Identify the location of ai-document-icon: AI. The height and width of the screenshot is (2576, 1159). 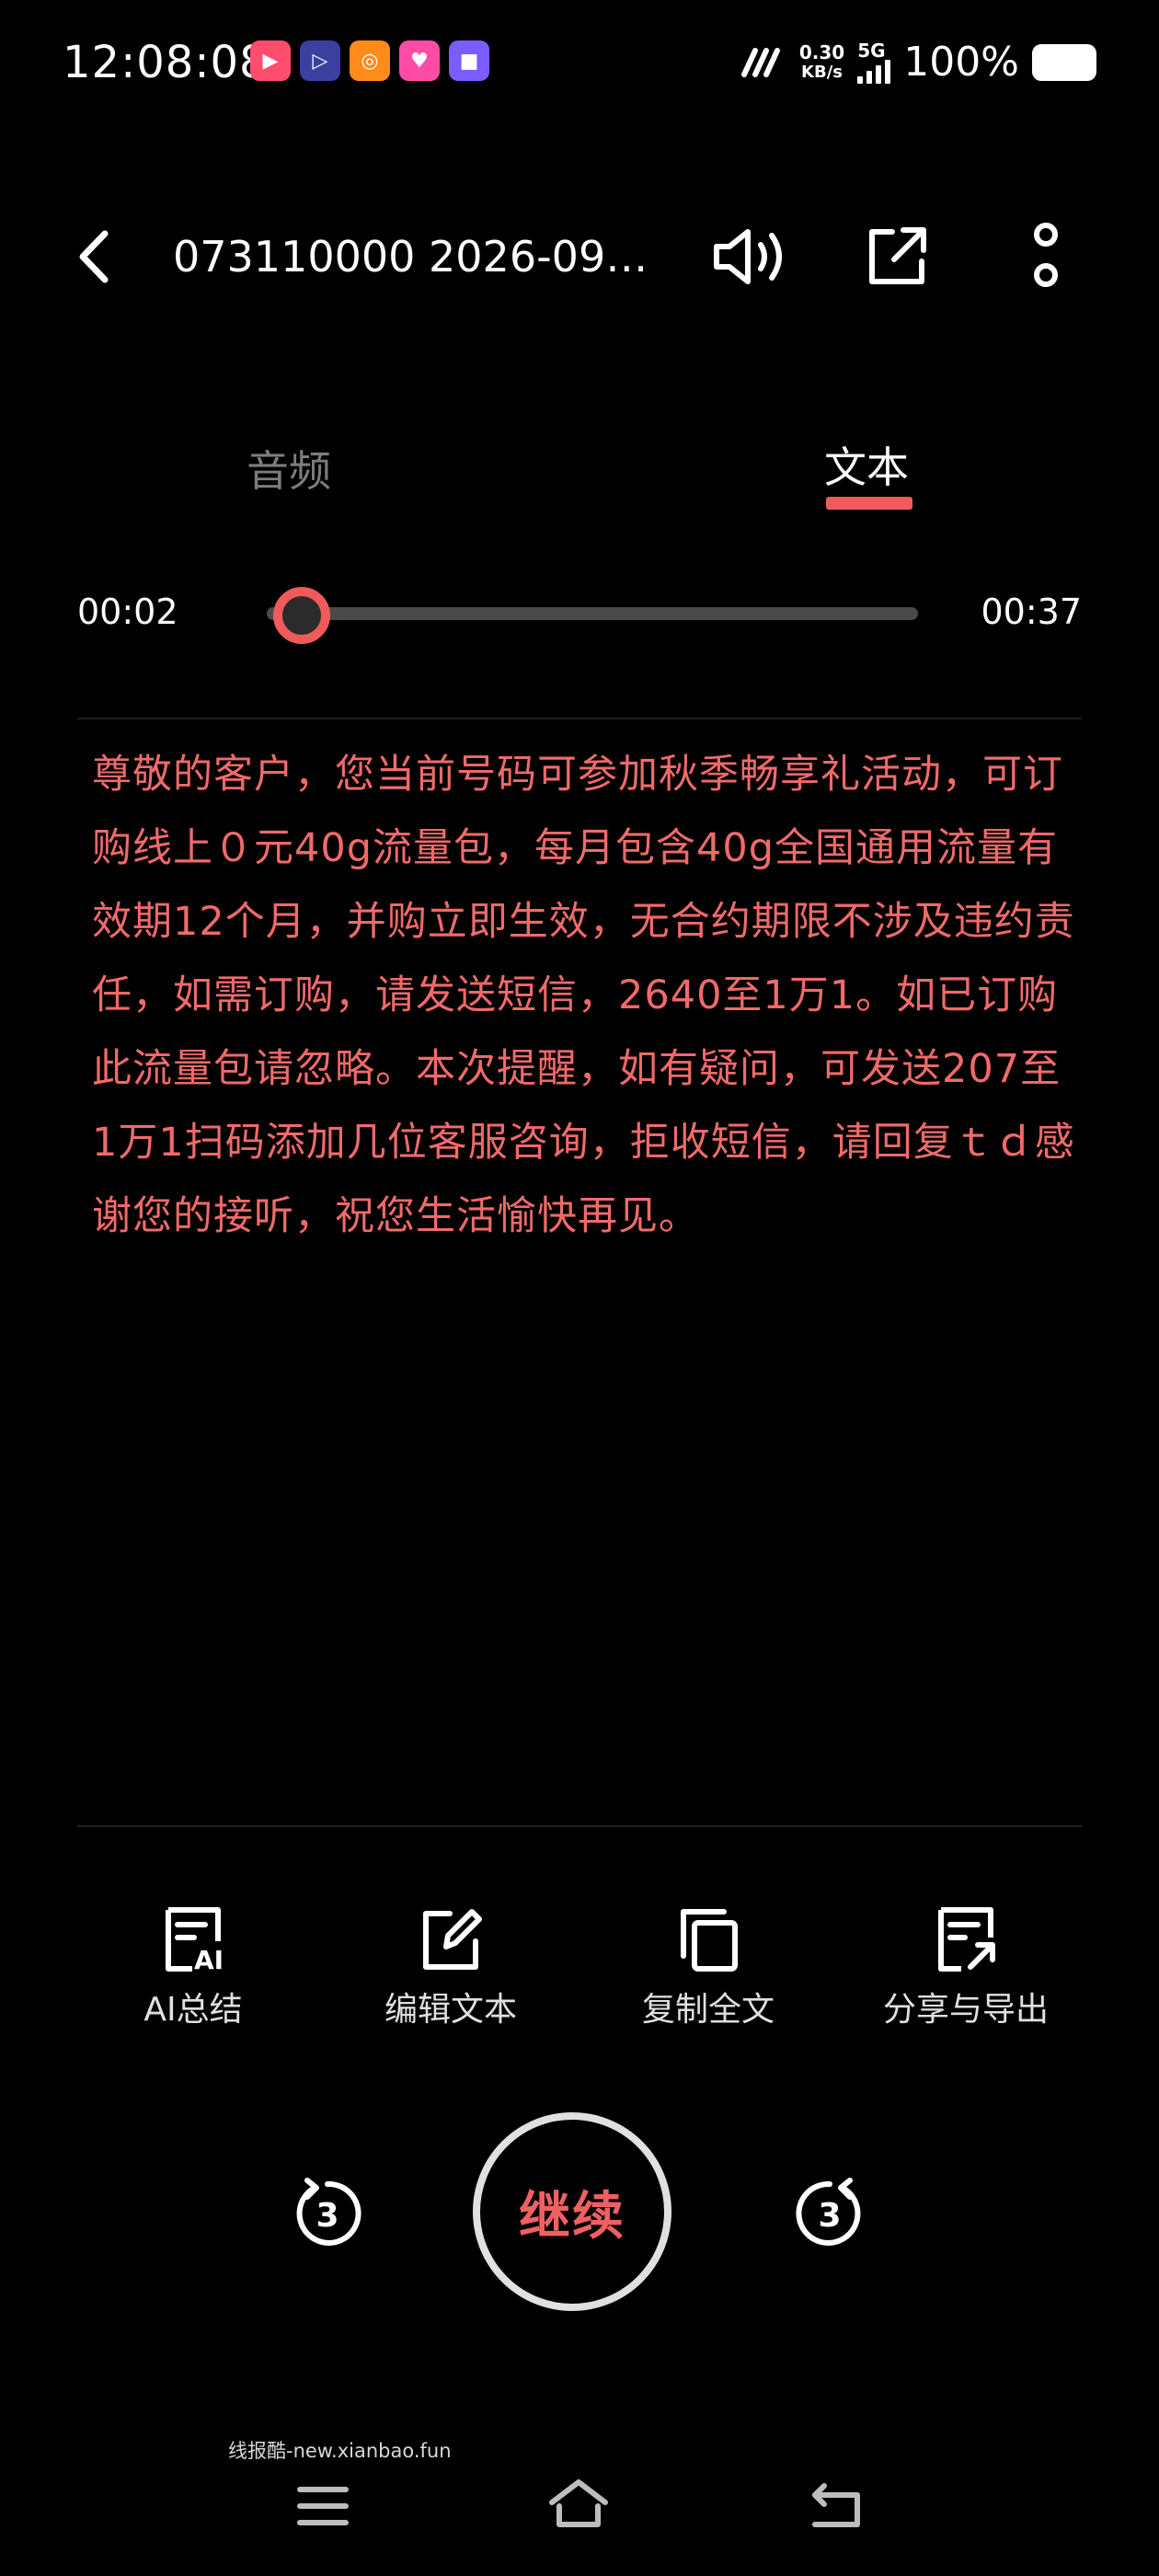
(195, 1940).